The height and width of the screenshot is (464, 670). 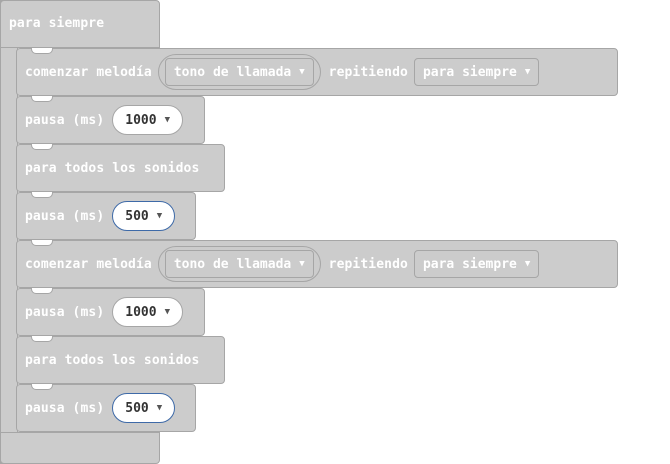 I want to click on forever-block-bottom, so click(x=80, y=448).